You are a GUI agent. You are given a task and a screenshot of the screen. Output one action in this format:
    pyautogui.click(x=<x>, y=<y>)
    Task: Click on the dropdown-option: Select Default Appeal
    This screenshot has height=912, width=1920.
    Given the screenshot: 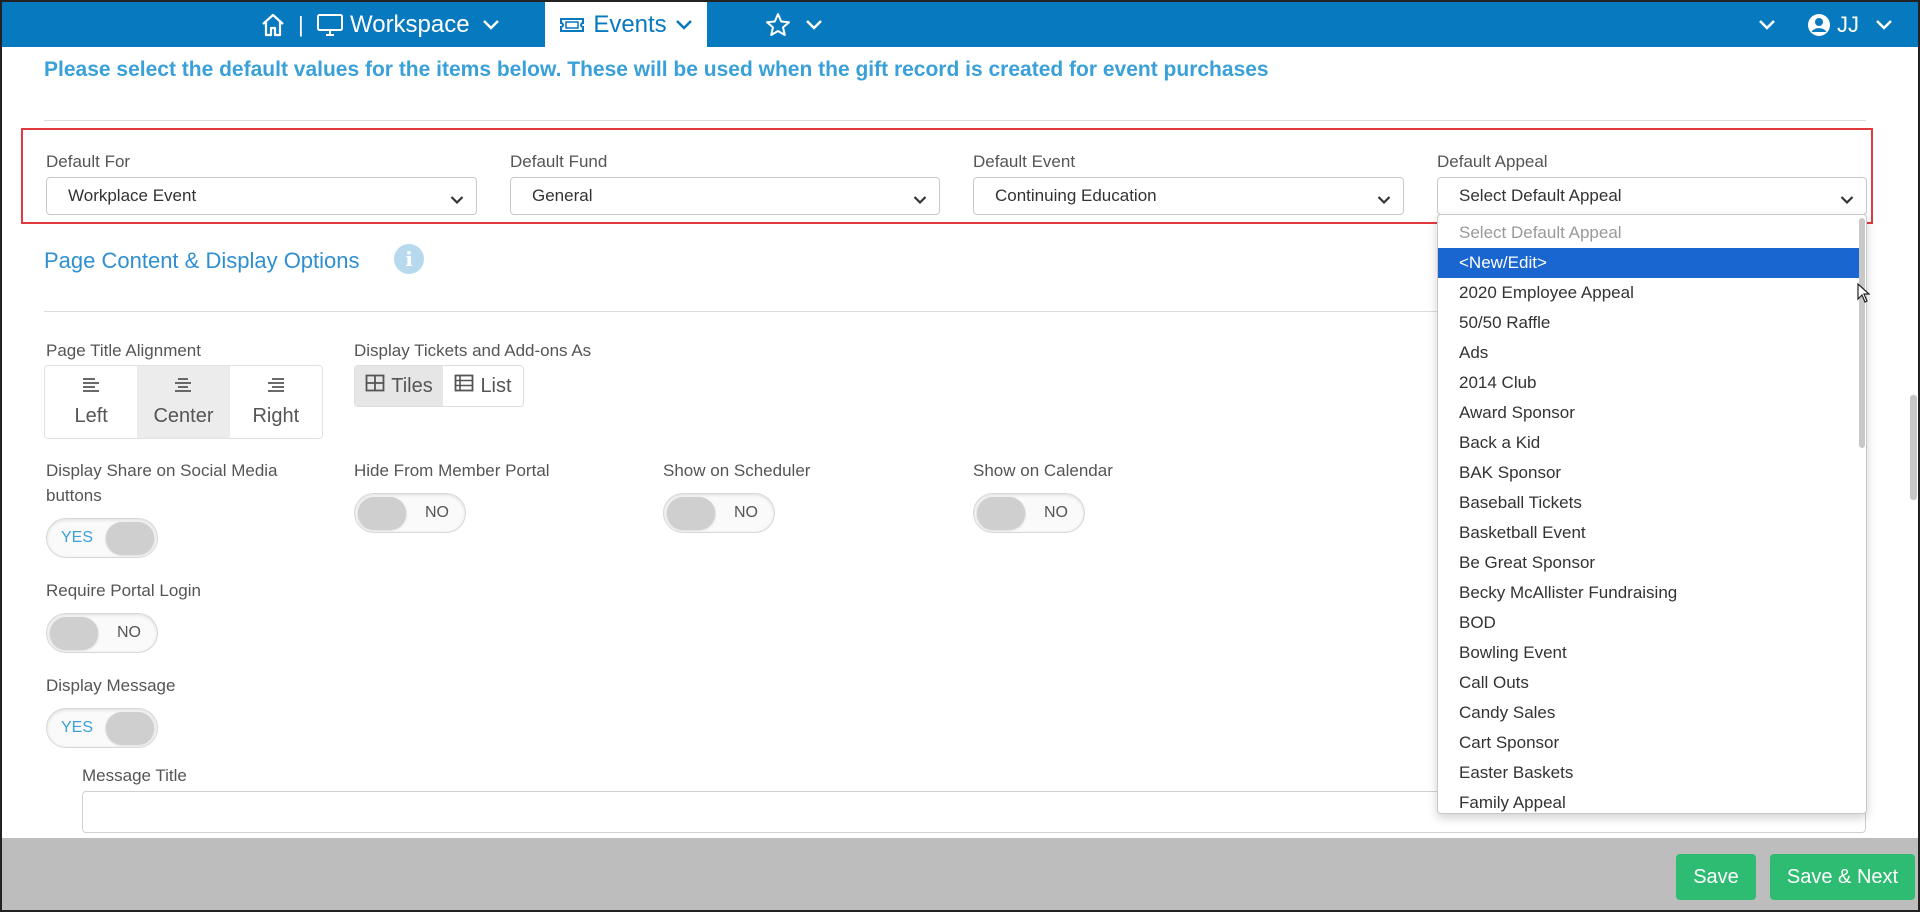 What is the action you would take?
    pyautogui.click(x=1648, y=233)
    